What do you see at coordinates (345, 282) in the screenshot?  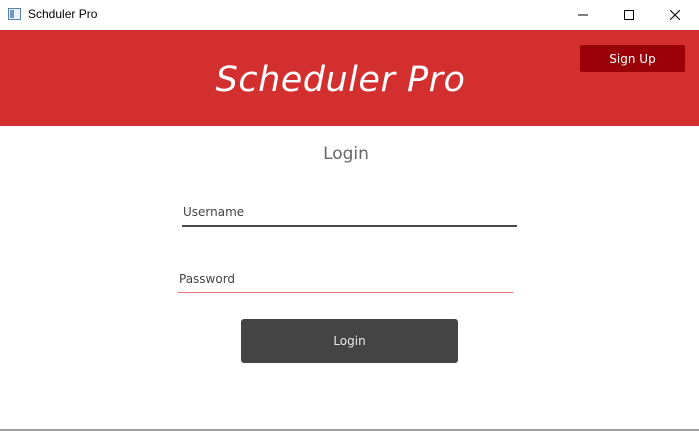 I see `password-input` at bounding box center [345, 282].